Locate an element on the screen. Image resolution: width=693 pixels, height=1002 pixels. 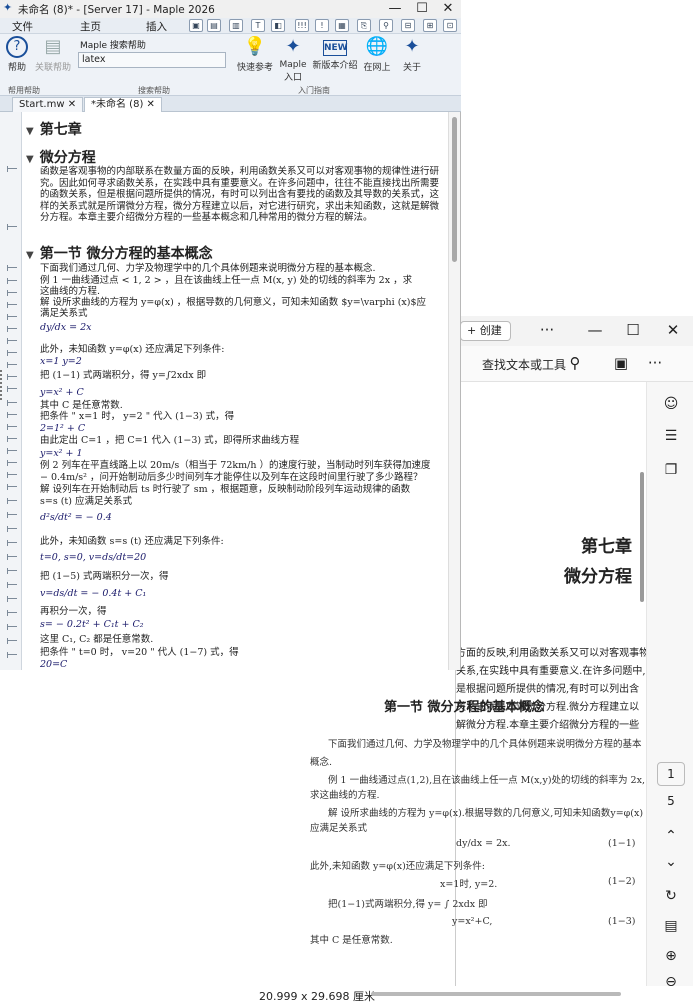
horizontal-scrollbar is located at coordinates (496, 994).